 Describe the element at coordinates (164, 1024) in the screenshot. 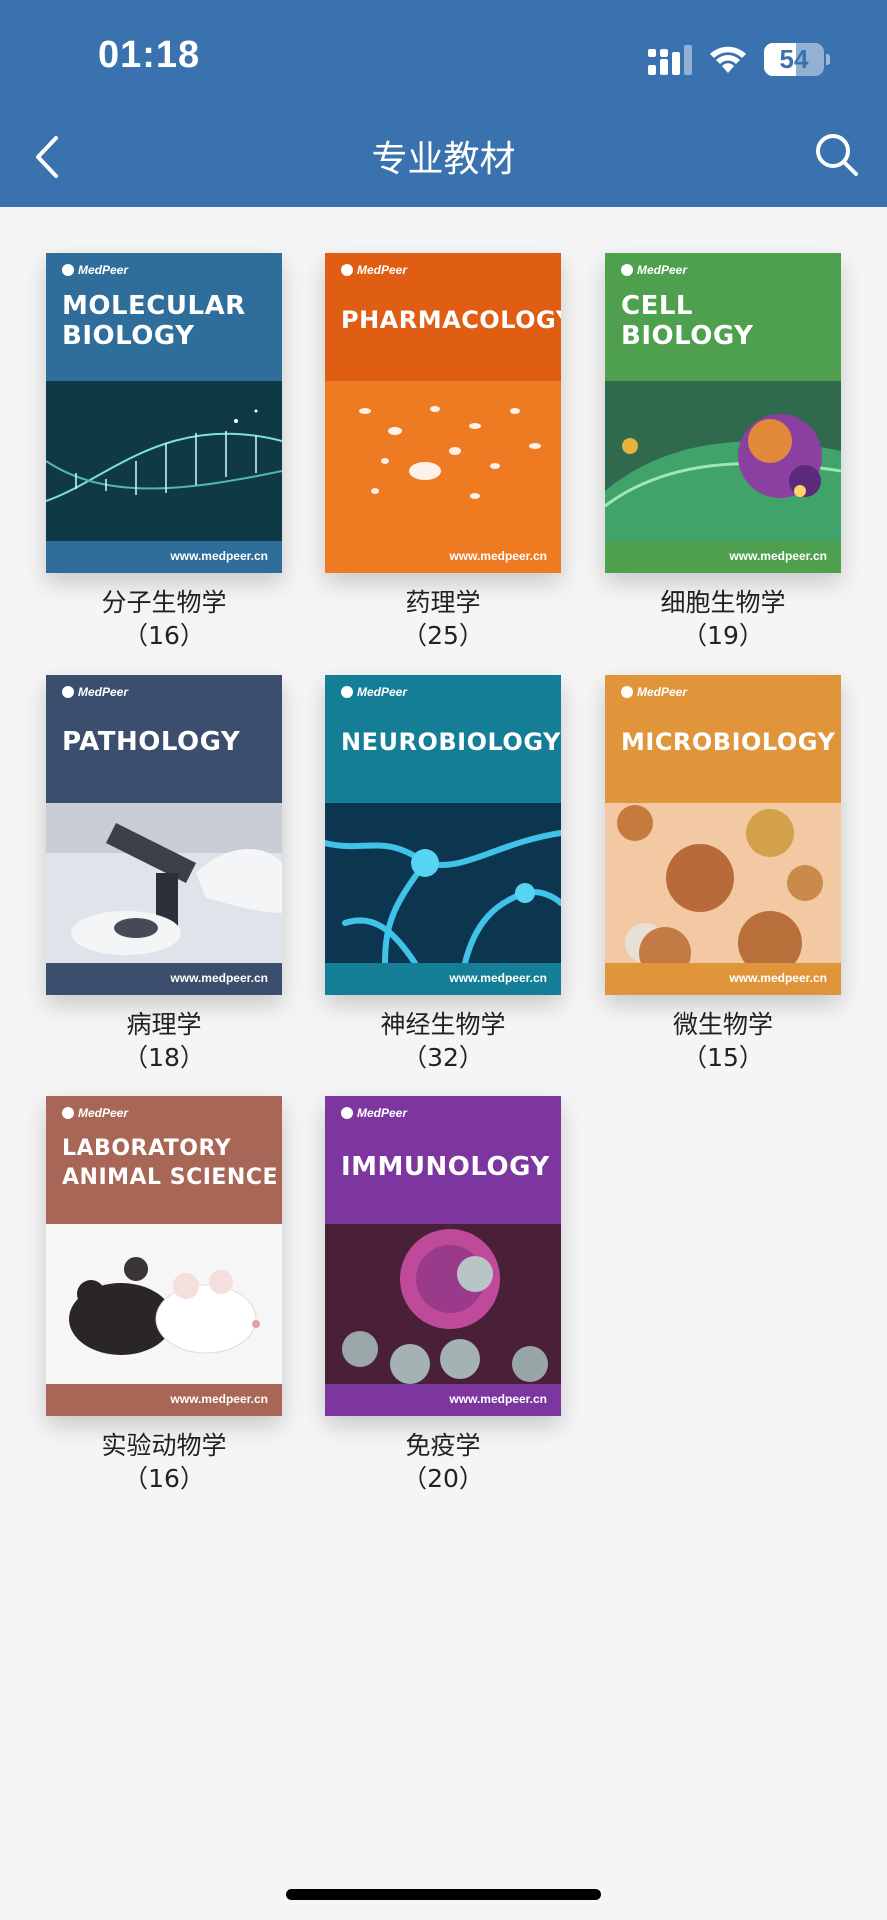

I see `book-name: 病理学` at that location.